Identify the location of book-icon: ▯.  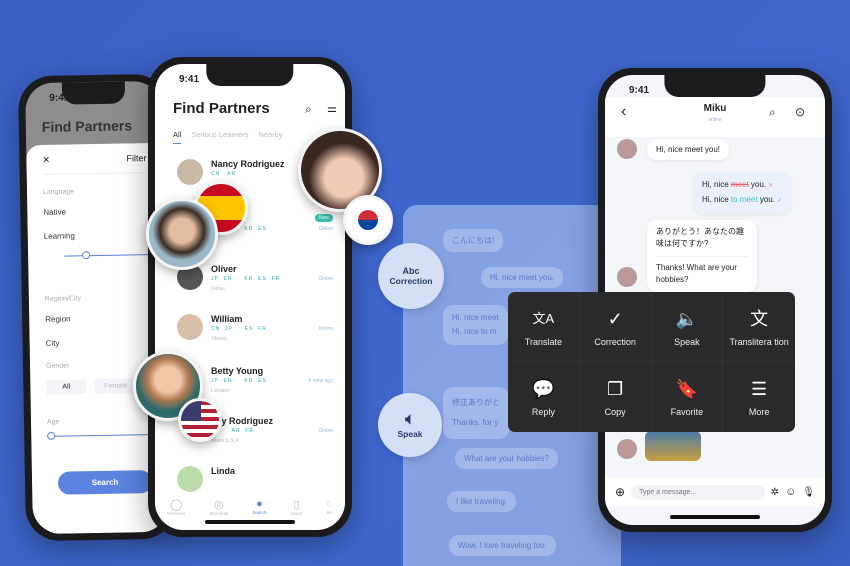
(296, 505).